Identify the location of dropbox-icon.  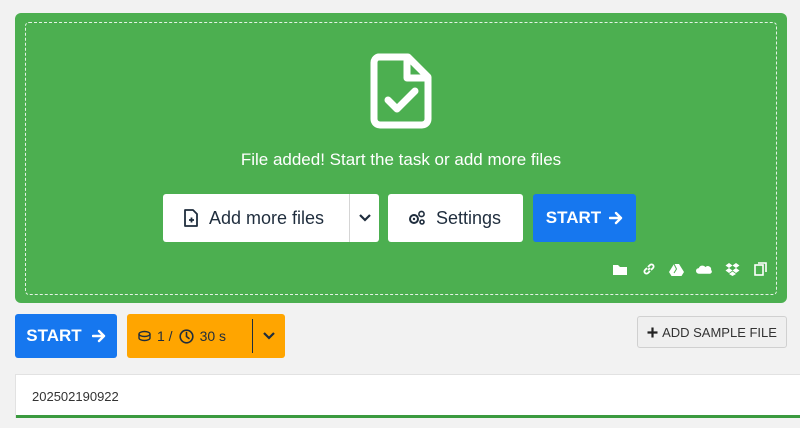
(732, 269).